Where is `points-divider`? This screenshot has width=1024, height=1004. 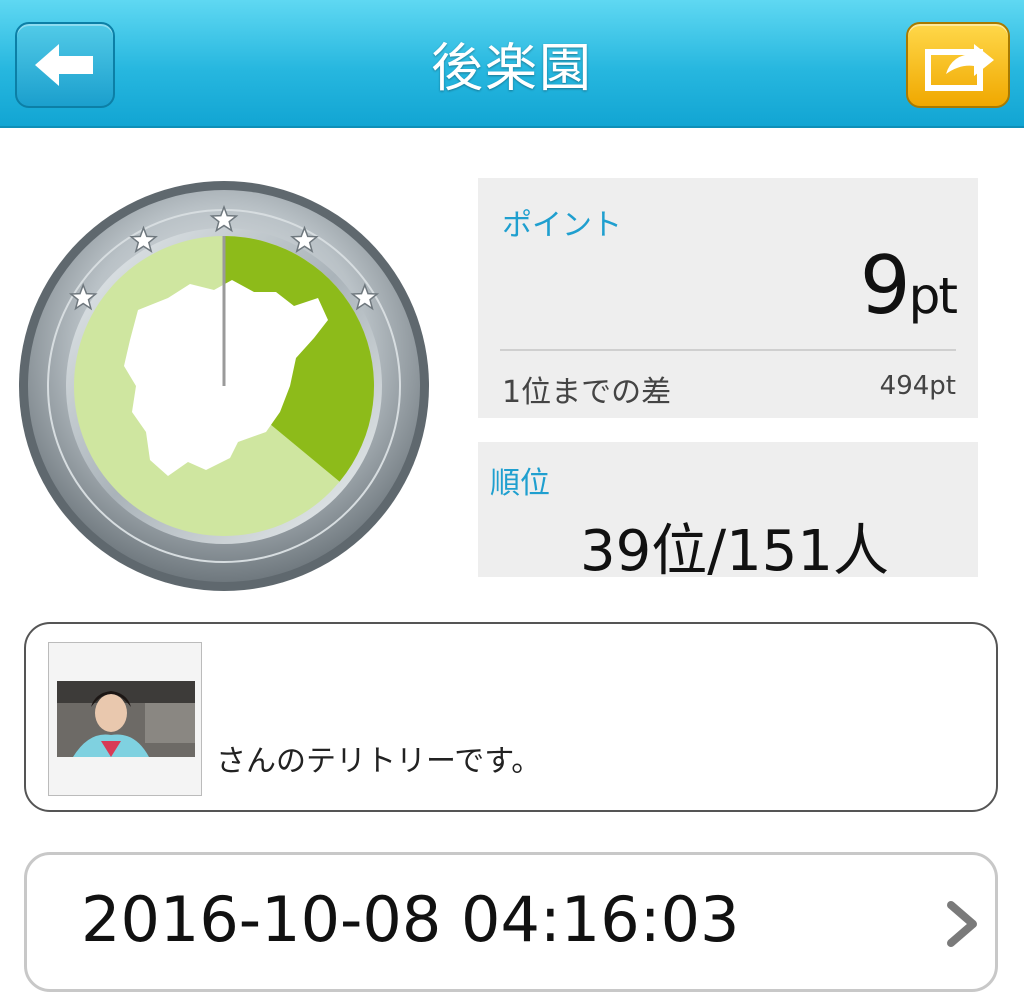 points-divider is located at coordinates (728, 350).